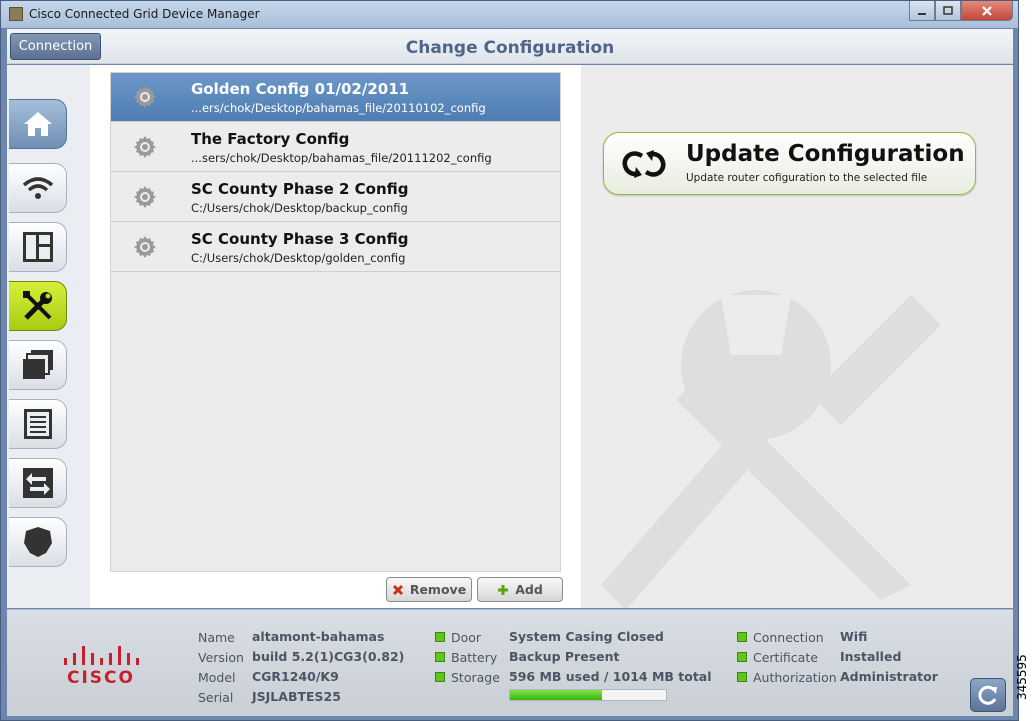 This screenshot has height=721, width=1033. I want to click on minimize-icon, so click(922, 13).